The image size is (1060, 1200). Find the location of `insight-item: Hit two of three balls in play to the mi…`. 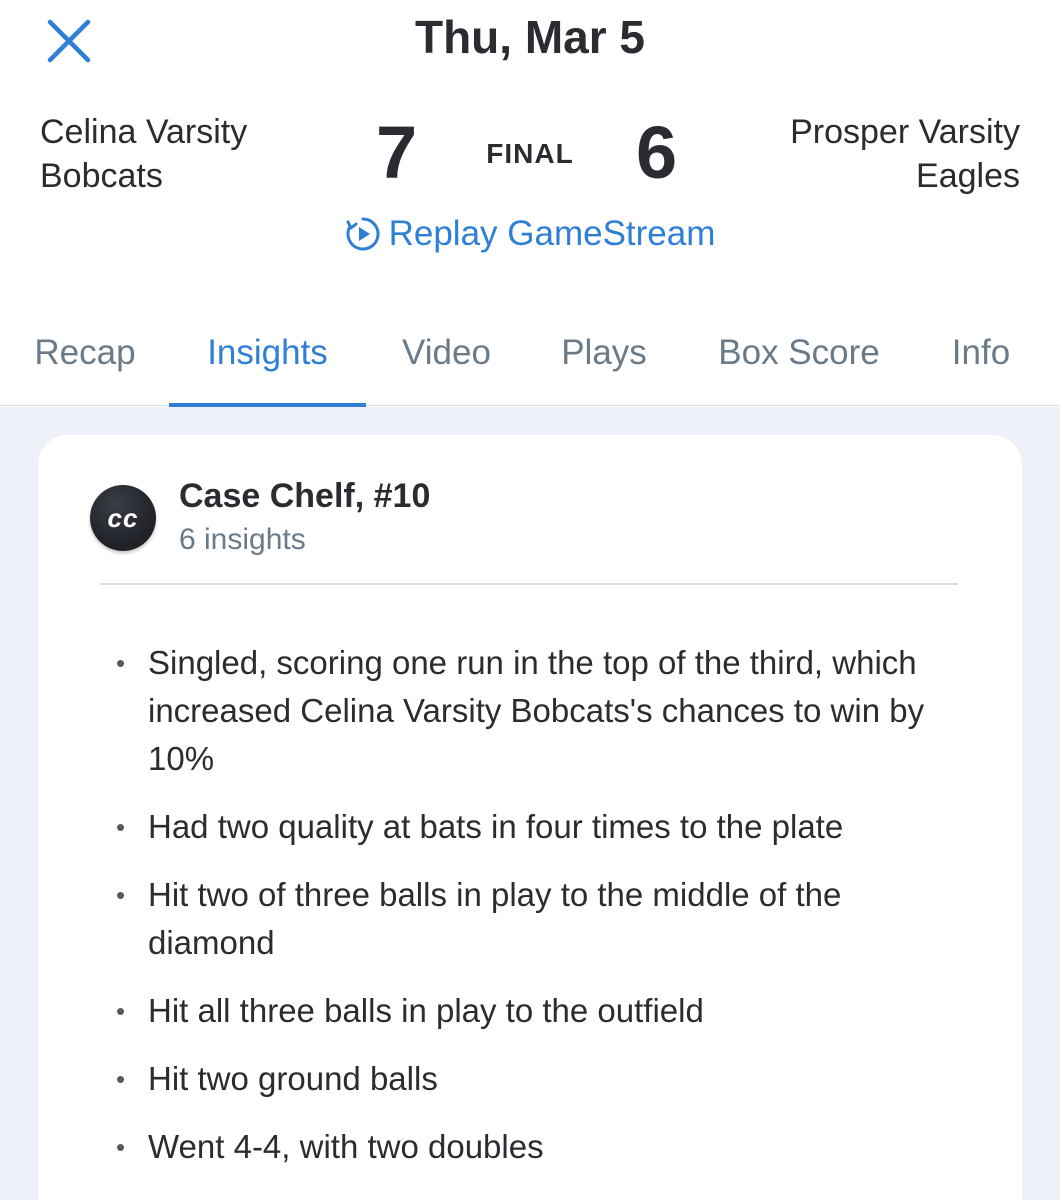

insight-item: Hit two of three balls in play to the mi… is located at coordinates (546, 919).